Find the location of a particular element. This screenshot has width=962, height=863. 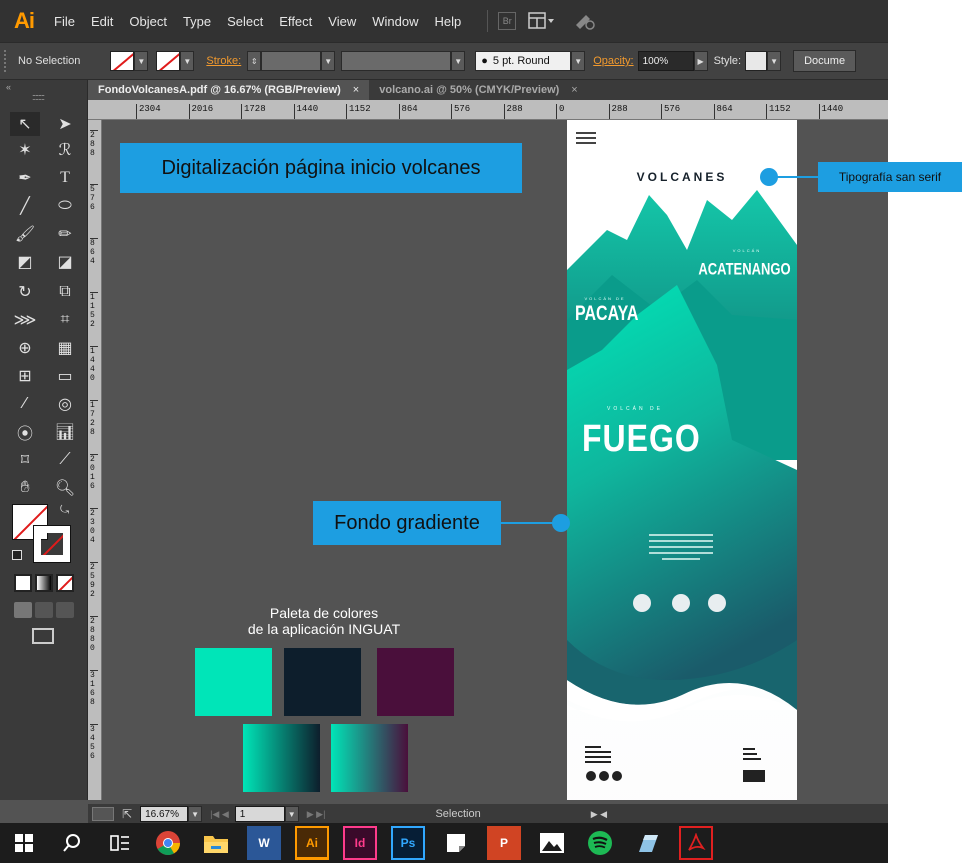

color-mode-icon is located at coordinates (23, 583).